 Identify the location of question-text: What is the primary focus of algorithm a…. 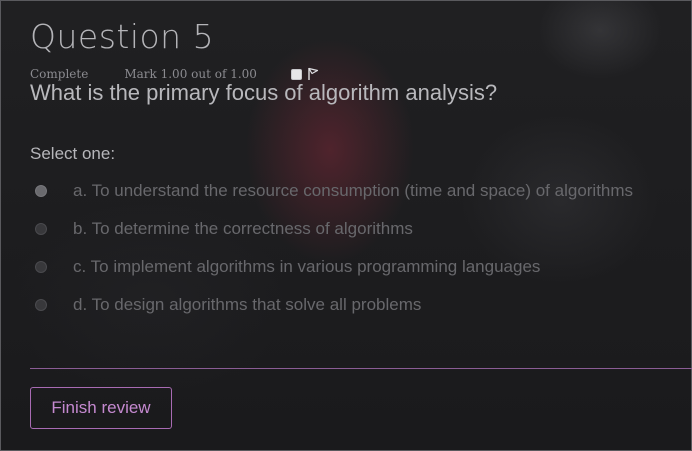
(264, 92).